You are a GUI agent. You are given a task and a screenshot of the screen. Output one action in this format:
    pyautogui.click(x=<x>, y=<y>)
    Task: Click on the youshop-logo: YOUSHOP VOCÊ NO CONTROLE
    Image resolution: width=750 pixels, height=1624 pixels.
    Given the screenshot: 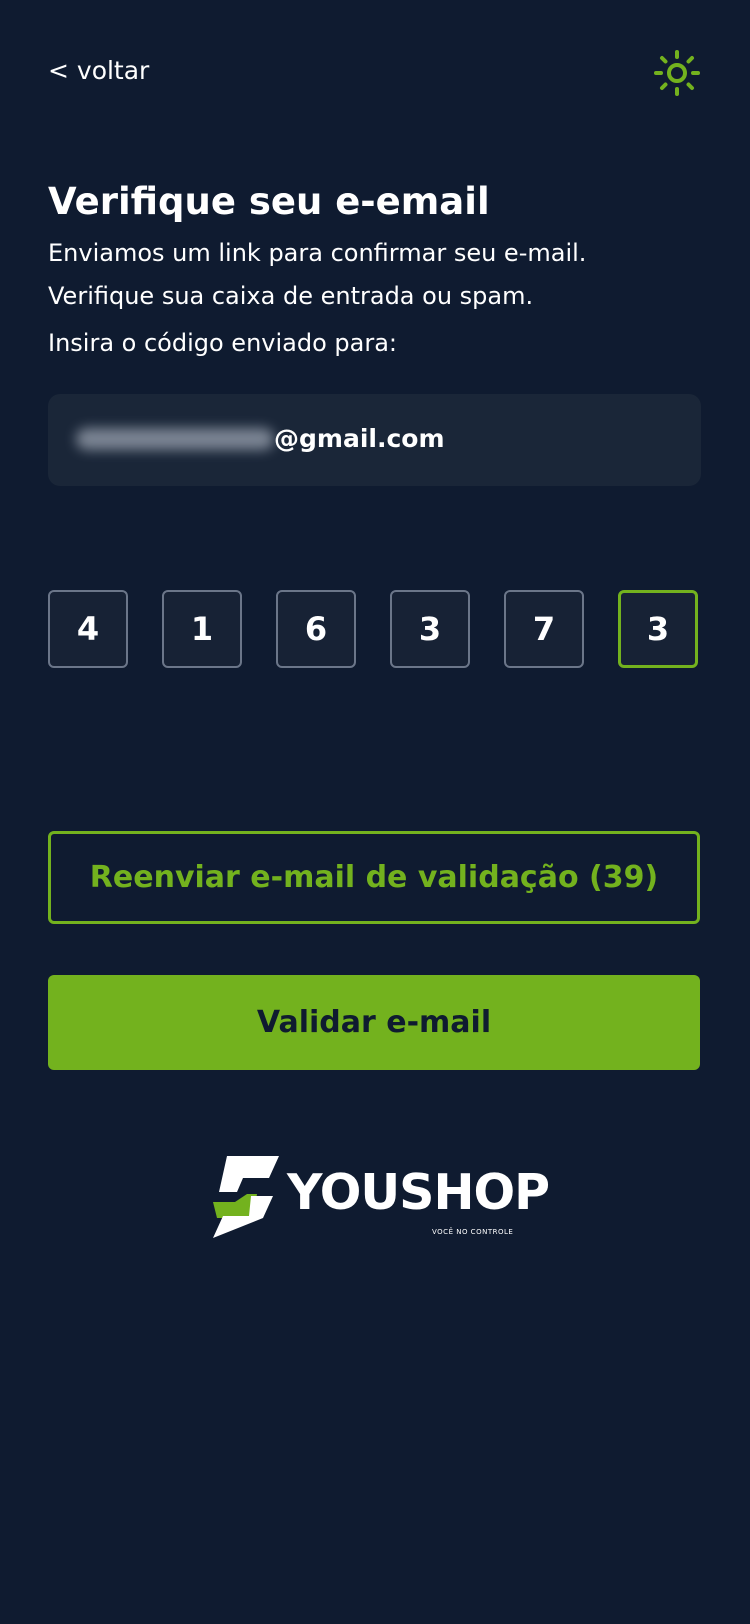 What is the action you would take?
    pyautogui.click(x=381, y=1198)
    